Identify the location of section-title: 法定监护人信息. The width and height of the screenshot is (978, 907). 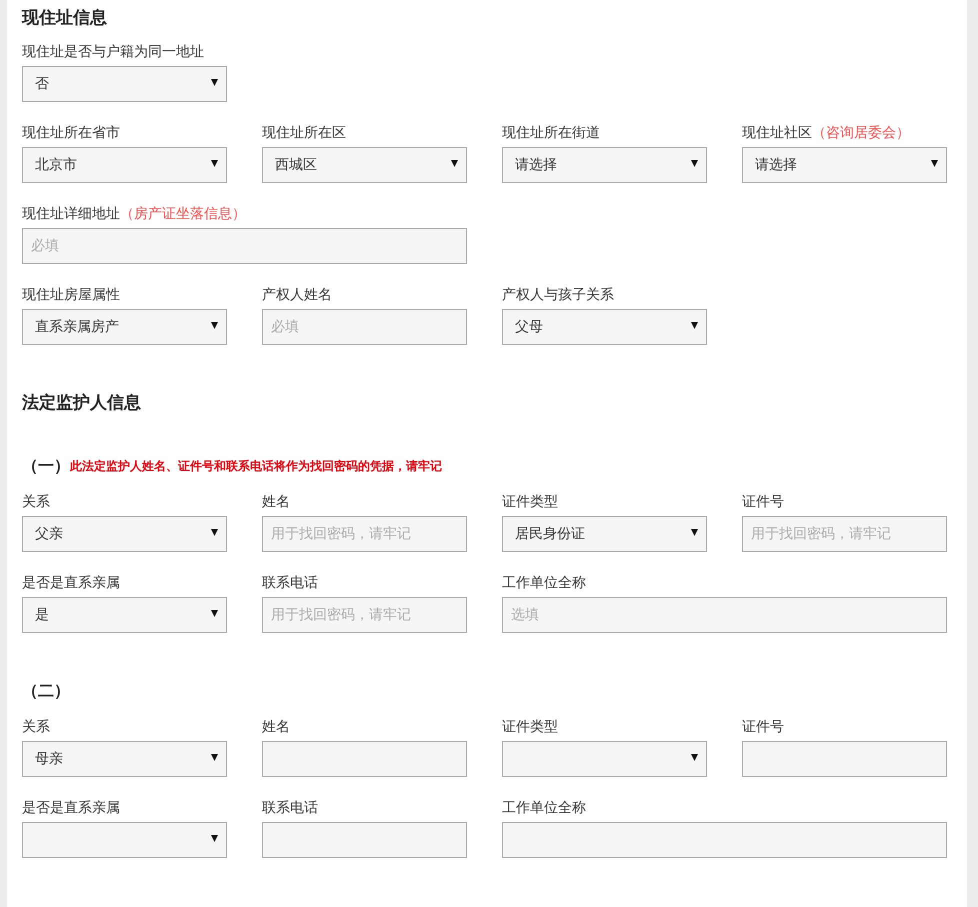
(82, 403).